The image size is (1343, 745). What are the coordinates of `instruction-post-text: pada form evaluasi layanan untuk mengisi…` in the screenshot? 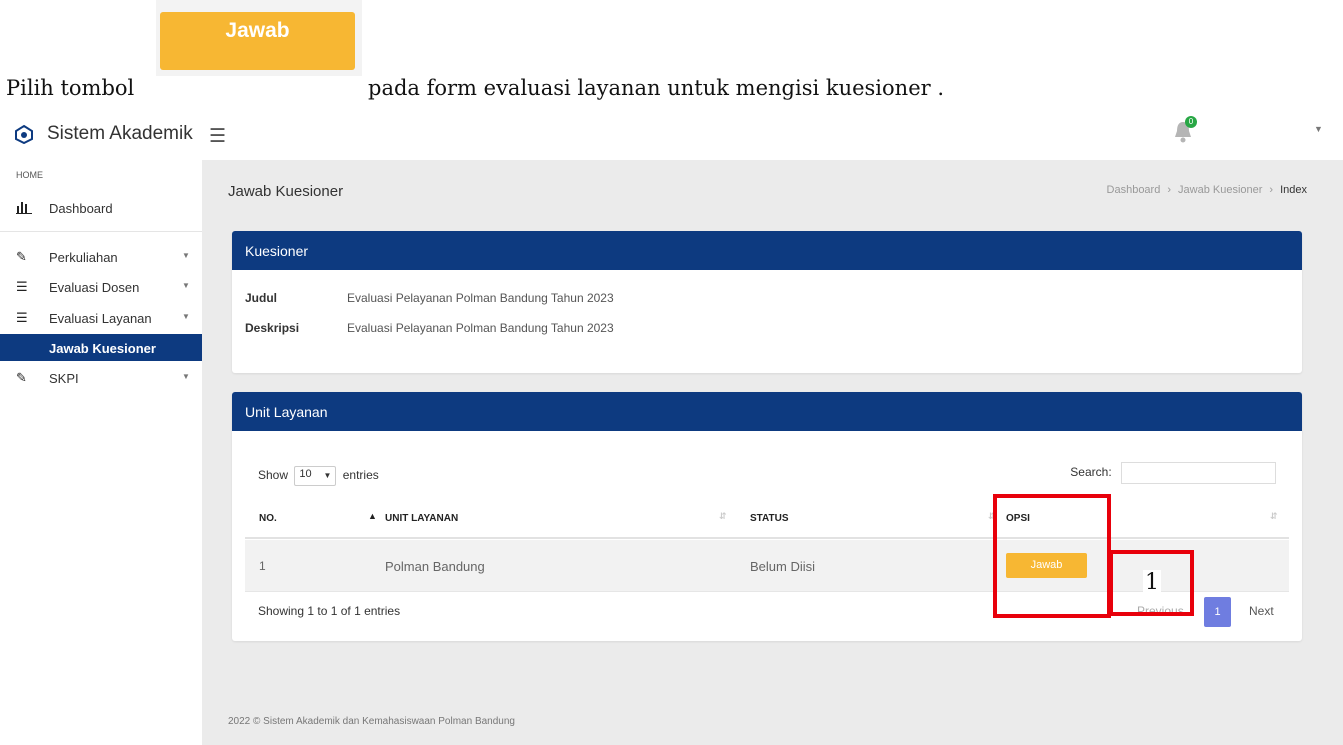 It's located at (656, 88).